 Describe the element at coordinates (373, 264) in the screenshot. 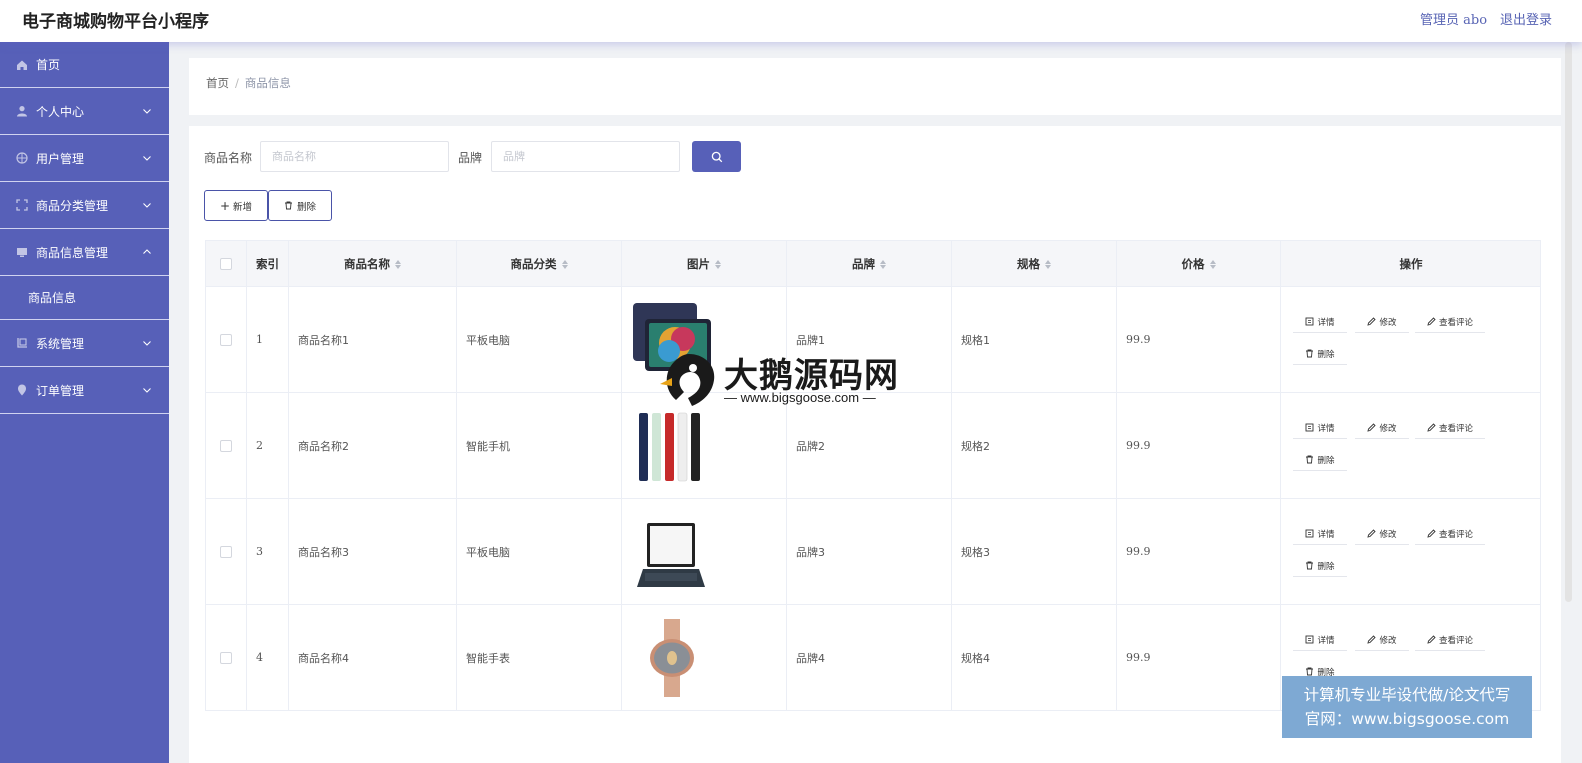

I see `column-name: 商品名称` at that location.